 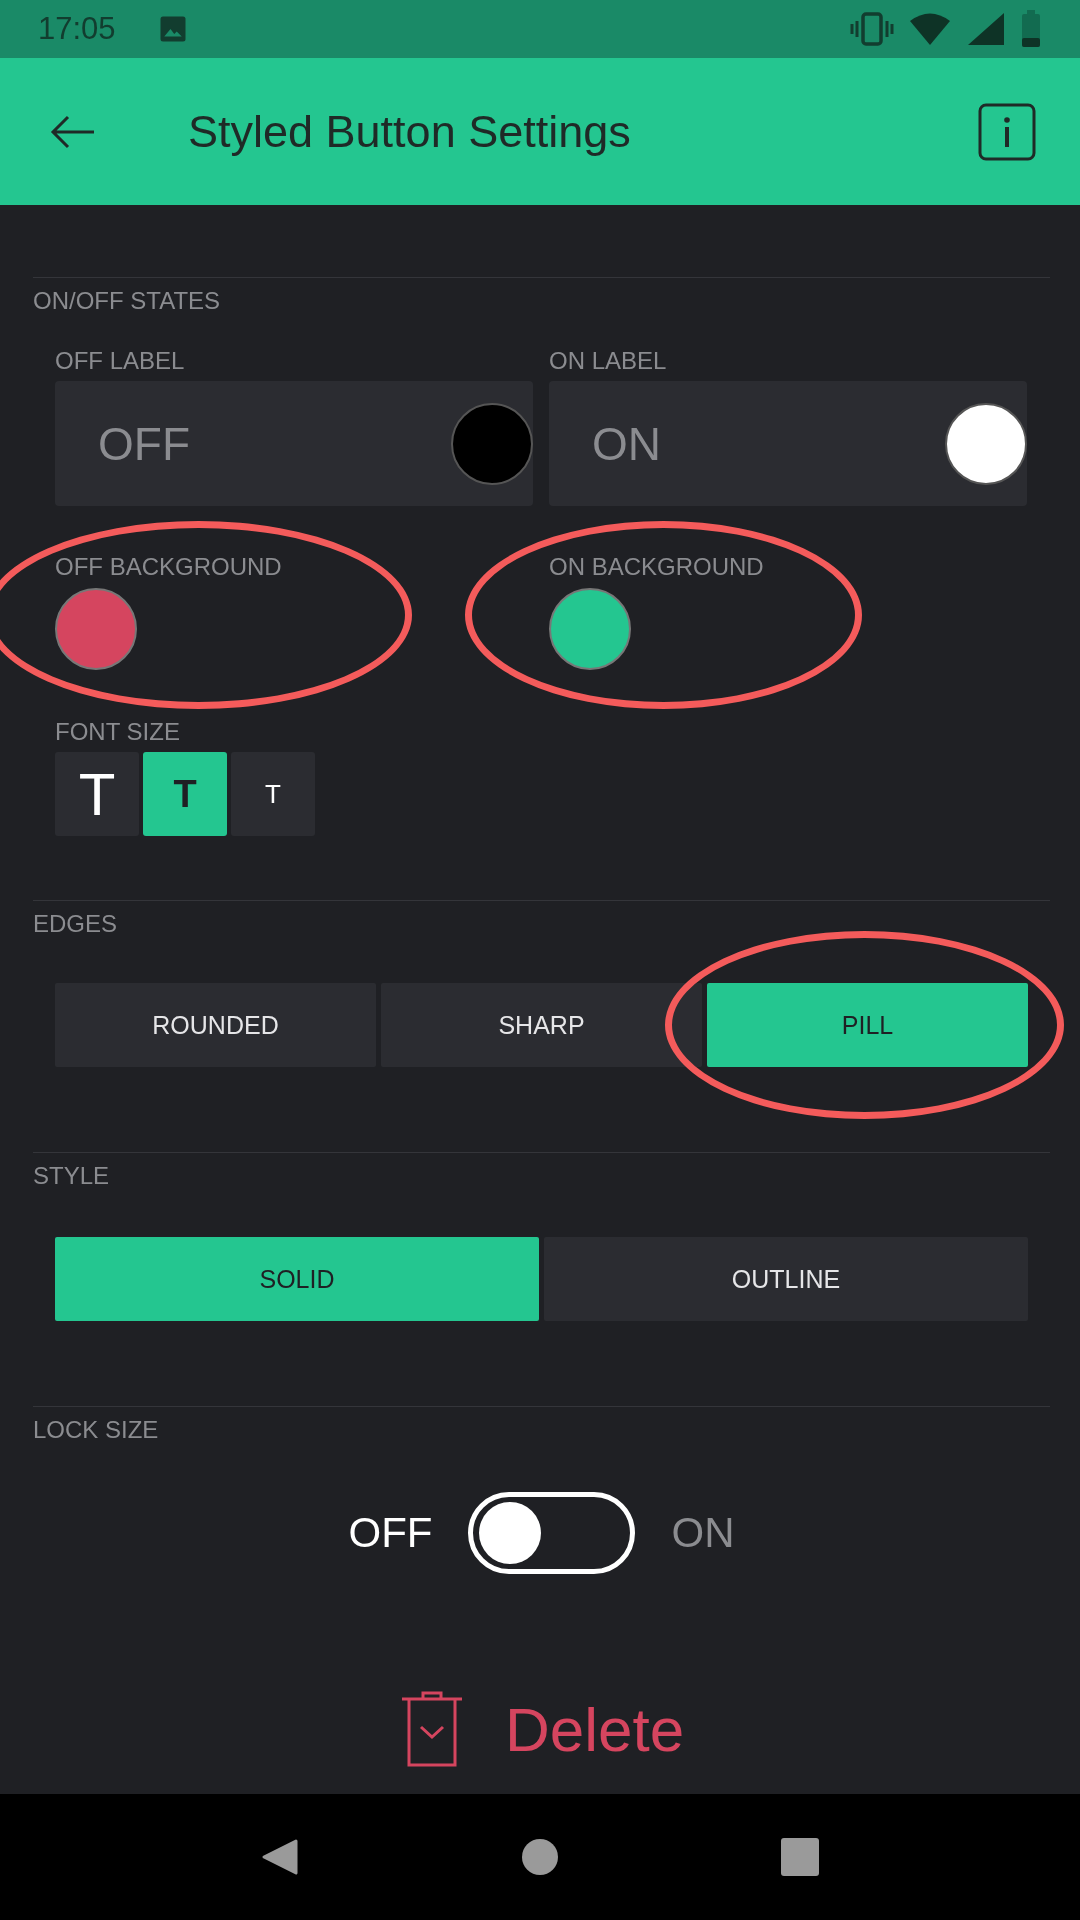 I want to click on option-tab: PILL, so click(x=867, y=1025).